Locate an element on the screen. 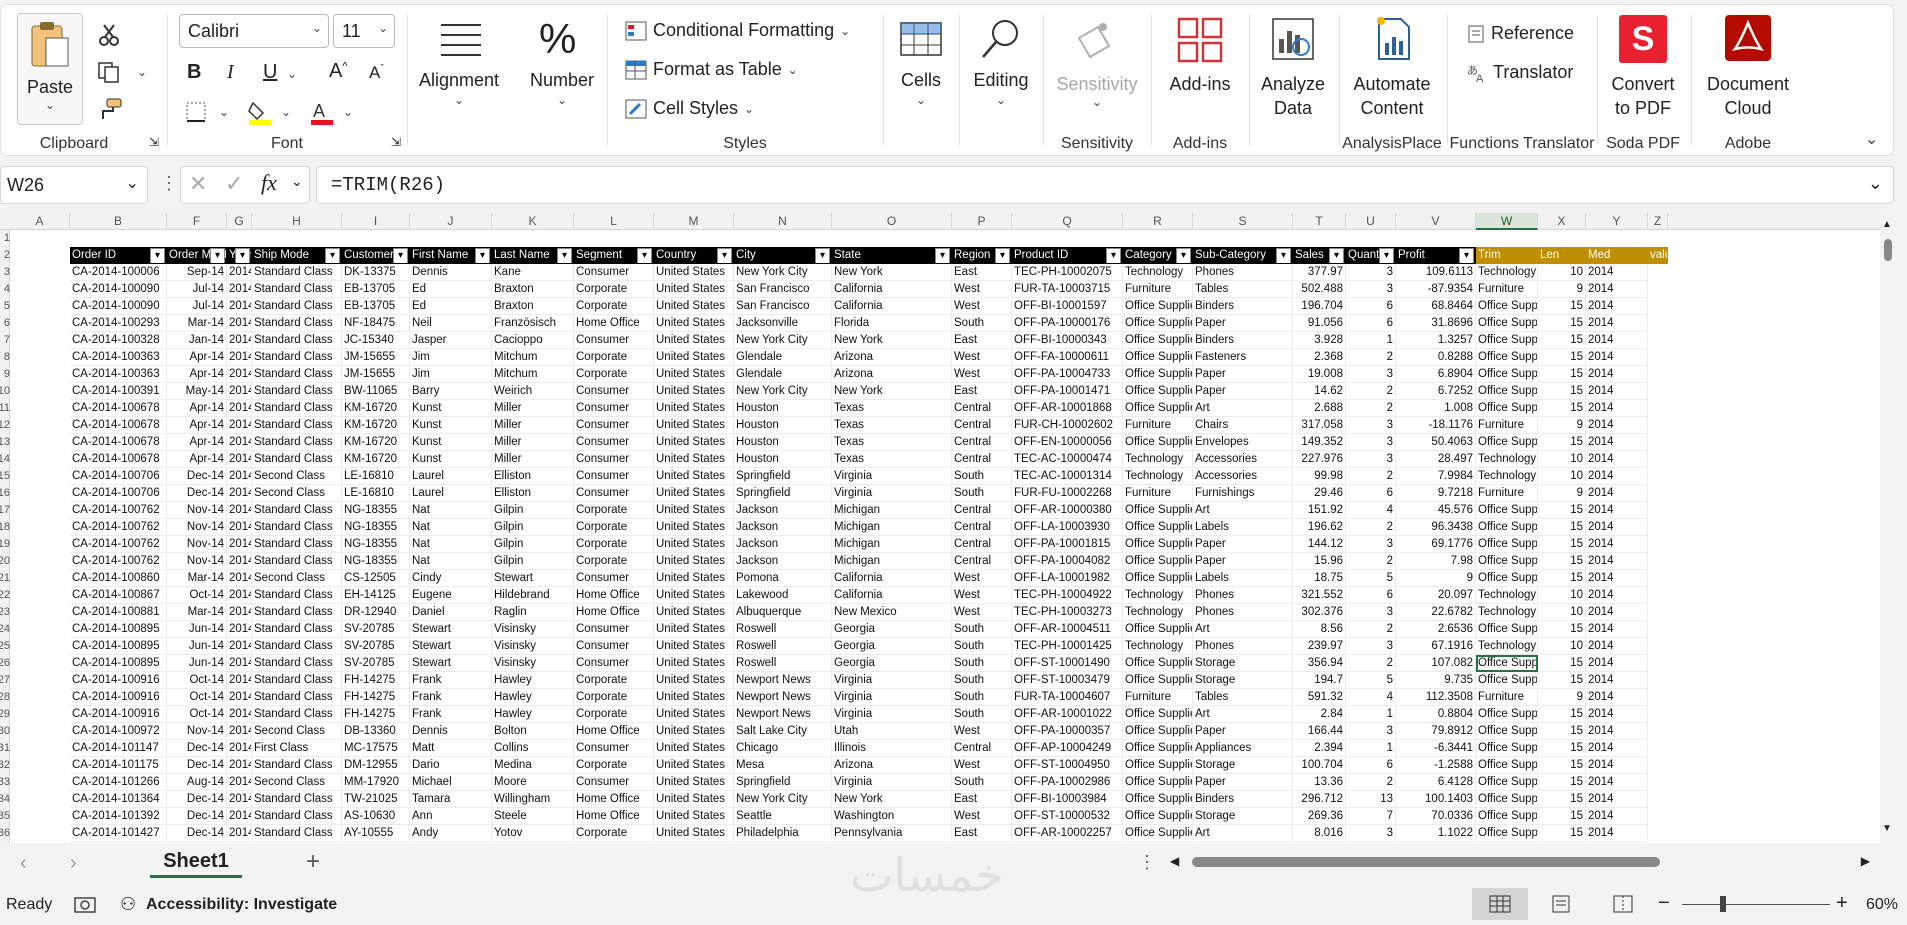 The height and width of the screenshot is (925, 1907). row-header: 13 is located at coordinates (5, 442).